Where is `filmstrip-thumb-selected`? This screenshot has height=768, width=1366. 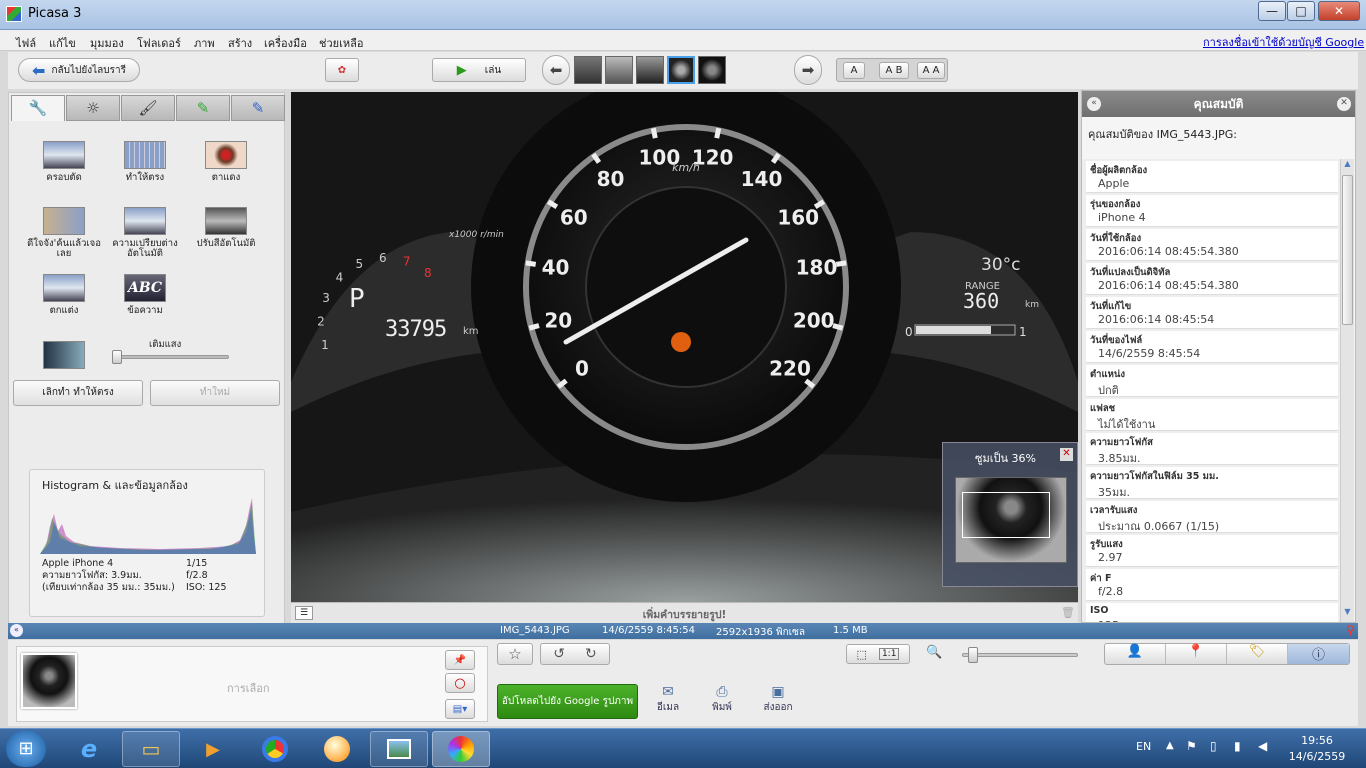 filmstrip-thumb-selected is located at coordinates (681, 70).